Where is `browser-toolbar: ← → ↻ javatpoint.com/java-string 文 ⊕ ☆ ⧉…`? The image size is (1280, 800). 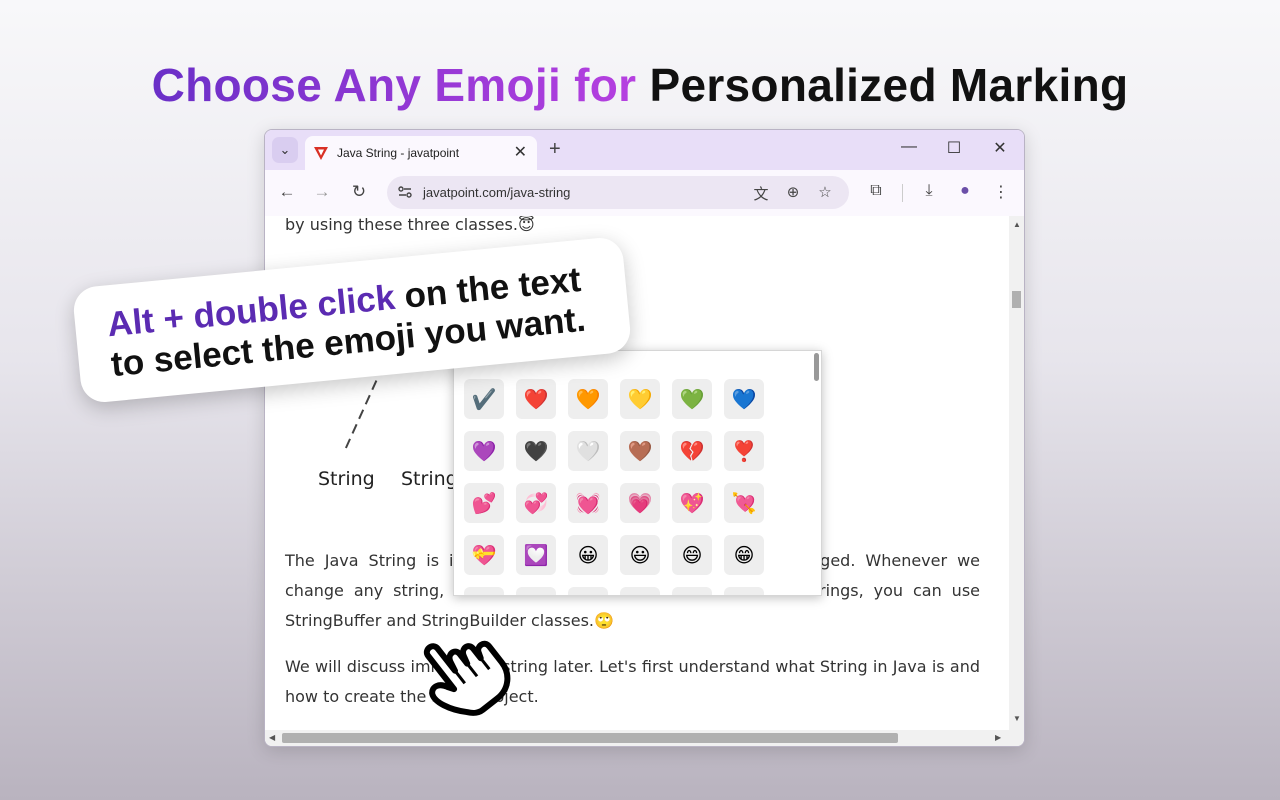
browser-toolbar: ← → ↻ javatpoint.com/java-string 文 ⊕ ☆ ⧉… is located at coordinates (644, 193).